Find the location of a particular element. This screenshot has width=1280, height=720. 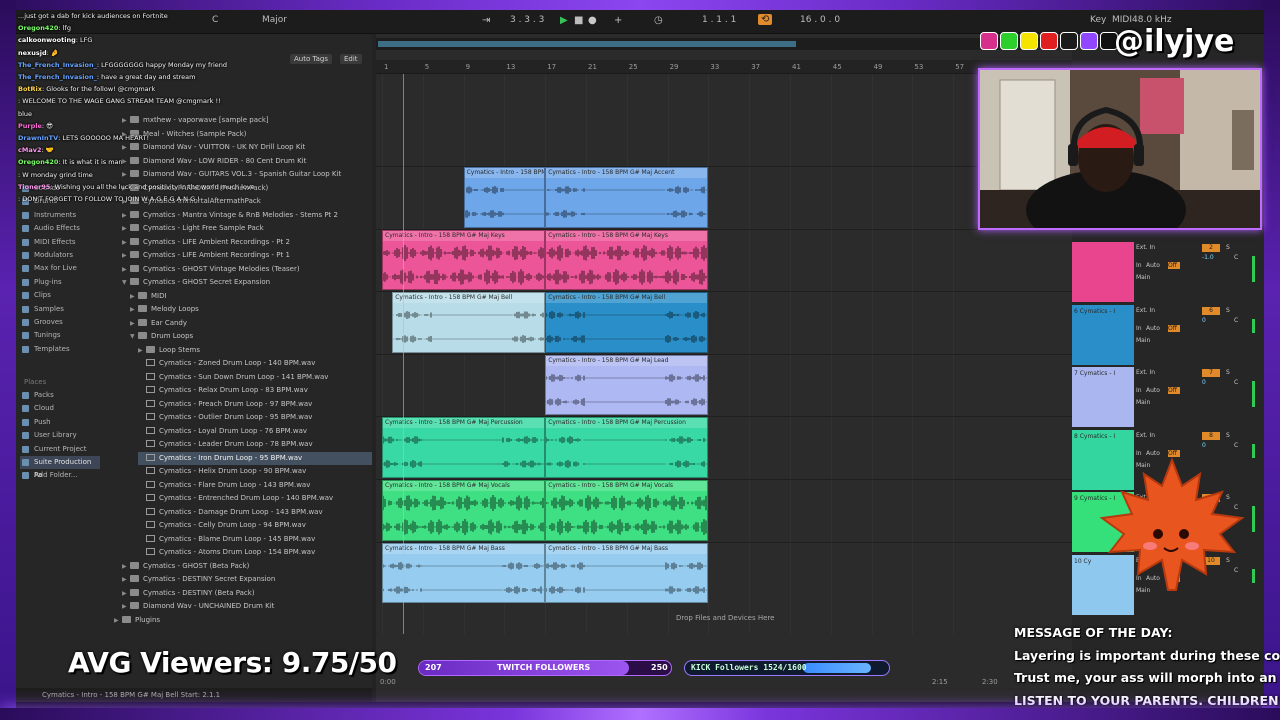

track-activator: 2 is located at coordinates (1211, 248).